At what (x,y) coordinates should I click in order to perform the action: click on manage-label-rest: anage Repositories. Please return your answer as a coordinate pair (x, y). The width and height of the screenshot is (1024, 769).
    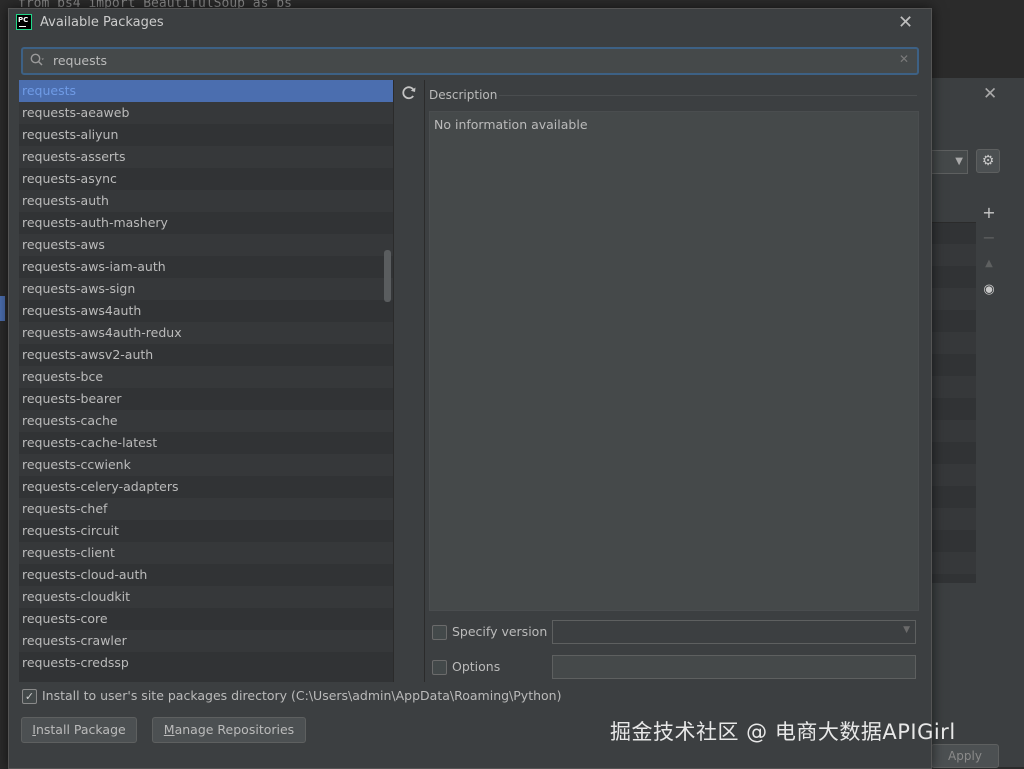
    Looking at the image, I should click on (234, 729).